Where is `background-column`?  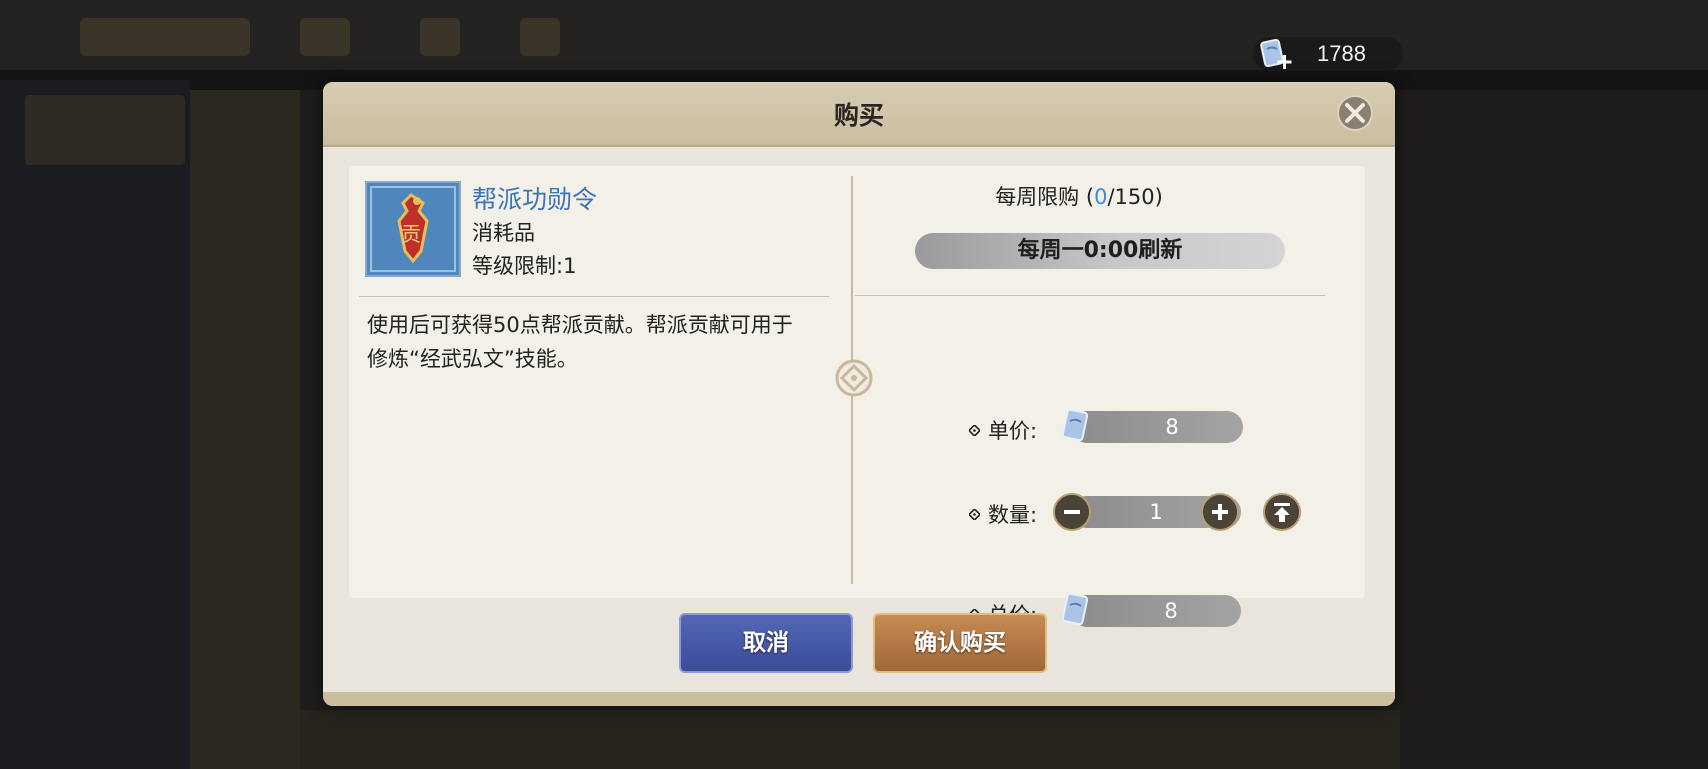
background-column is located at coordinates (245, 429).